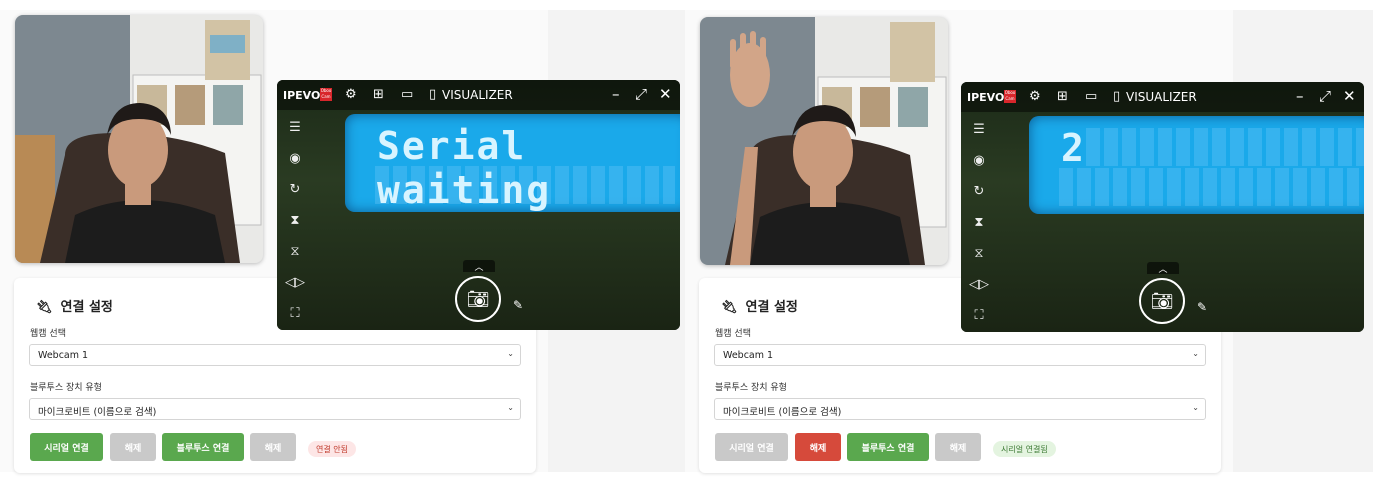 The image size is (1389, 493). What do you see at coordinates (1024, 449) in the screenshot?
I see `status-badge: 시리얼 연결됨` at bounding box center [1024, 449].